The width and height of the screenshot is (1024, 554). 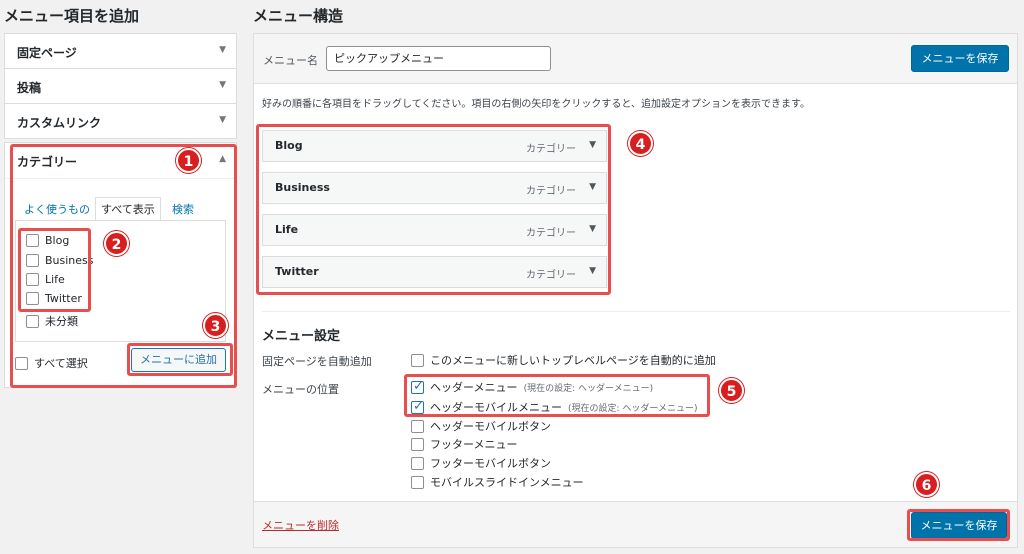 I want to click on accordion-custom-links-label: カスタムリンク, so click(x=59, y=123).